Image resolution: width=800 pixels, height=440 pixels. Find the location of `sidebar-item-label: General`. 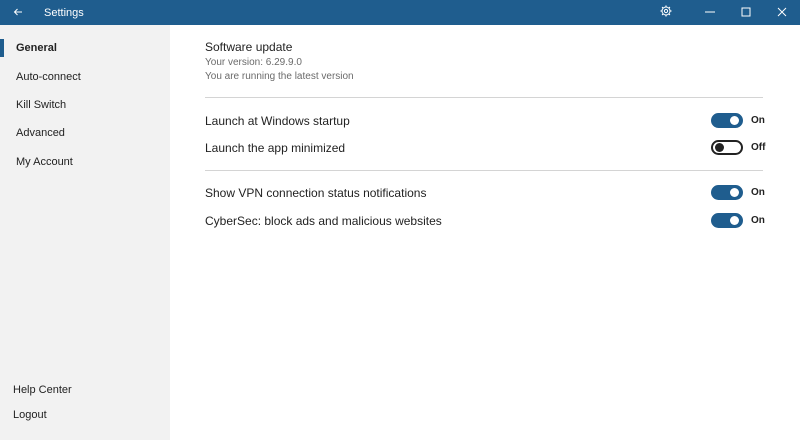

sidebar-item-label: General is located at coordinates (36, 48).